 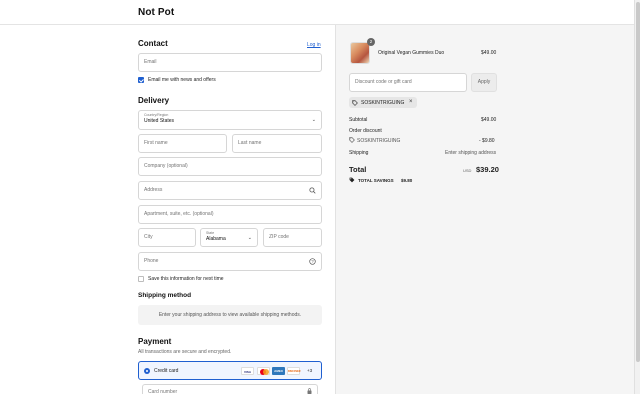 What do you see at coordinates (365, 131) in the screenshot?
I see `order-discount-label: Order discount` at bounding box center [365, 131].